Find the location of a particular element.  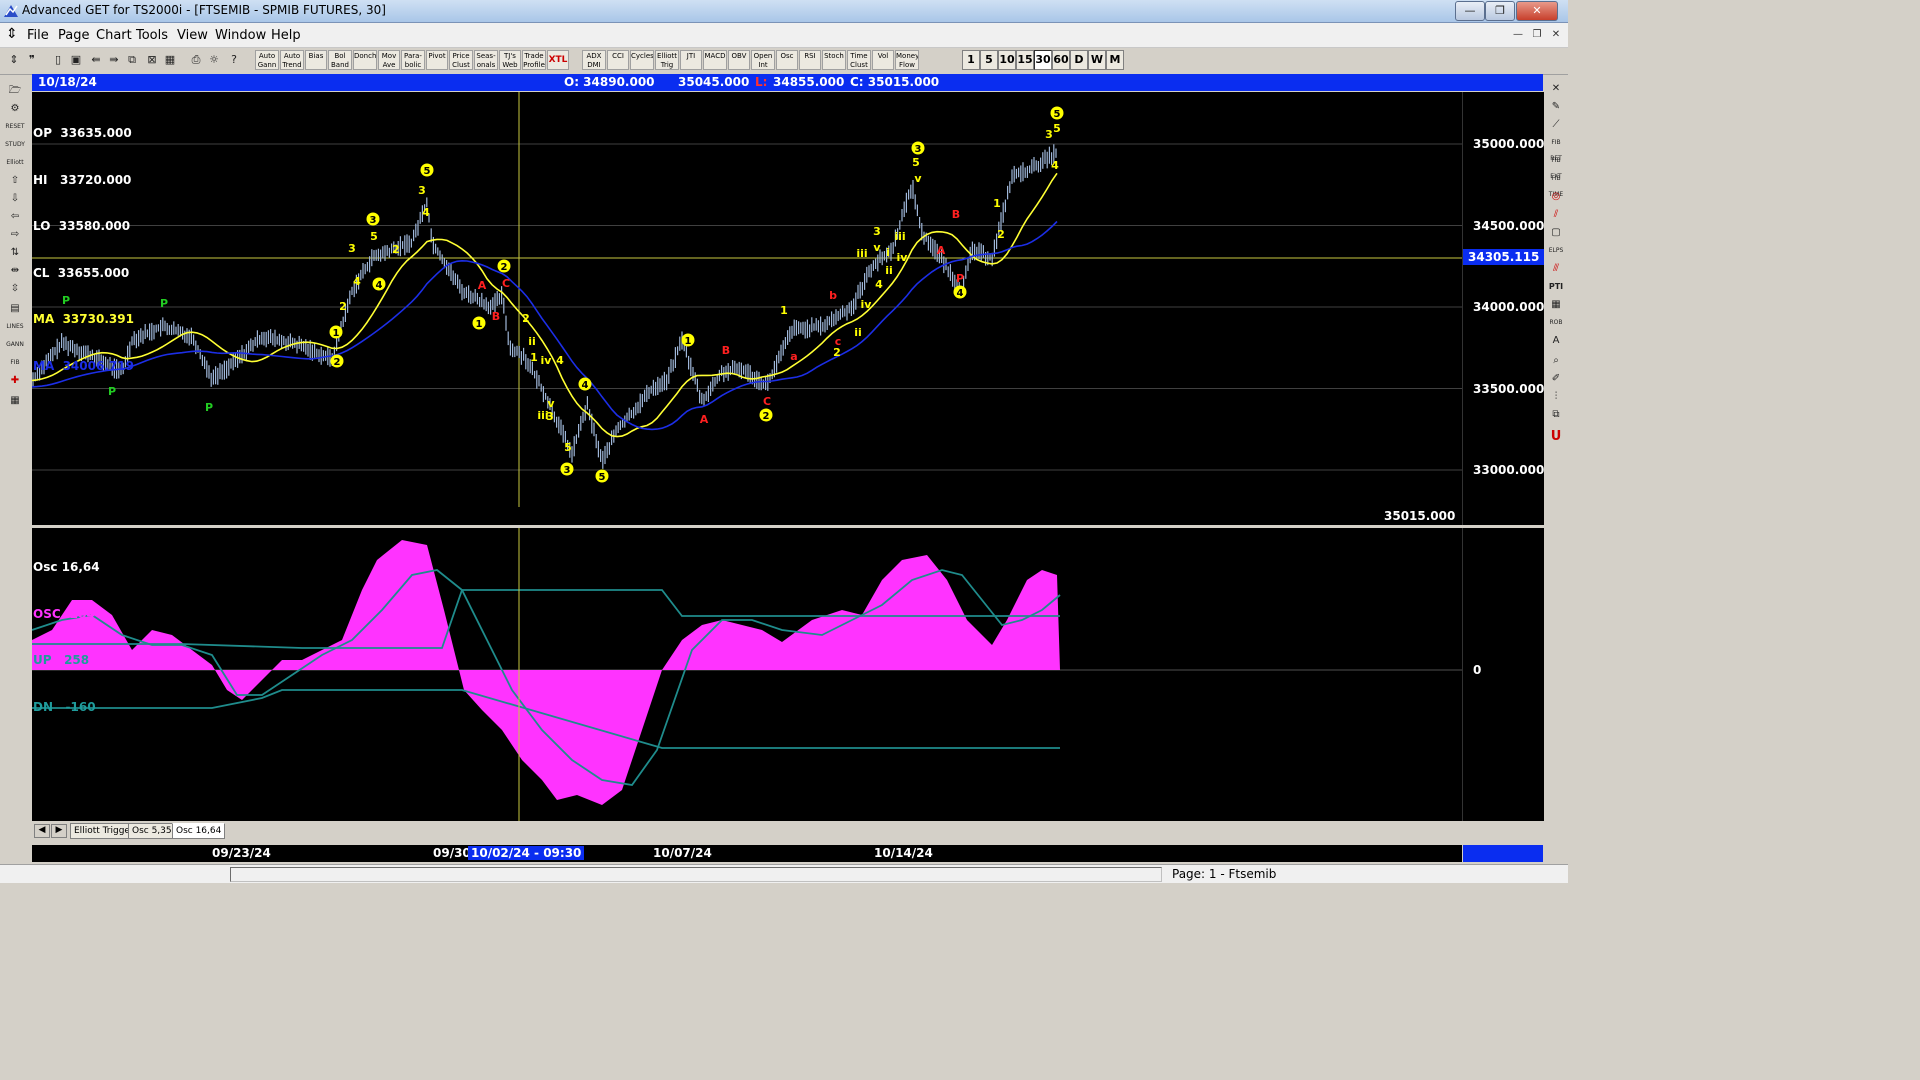

timeframe-button-d: D is located at coordinates (1079, 60).